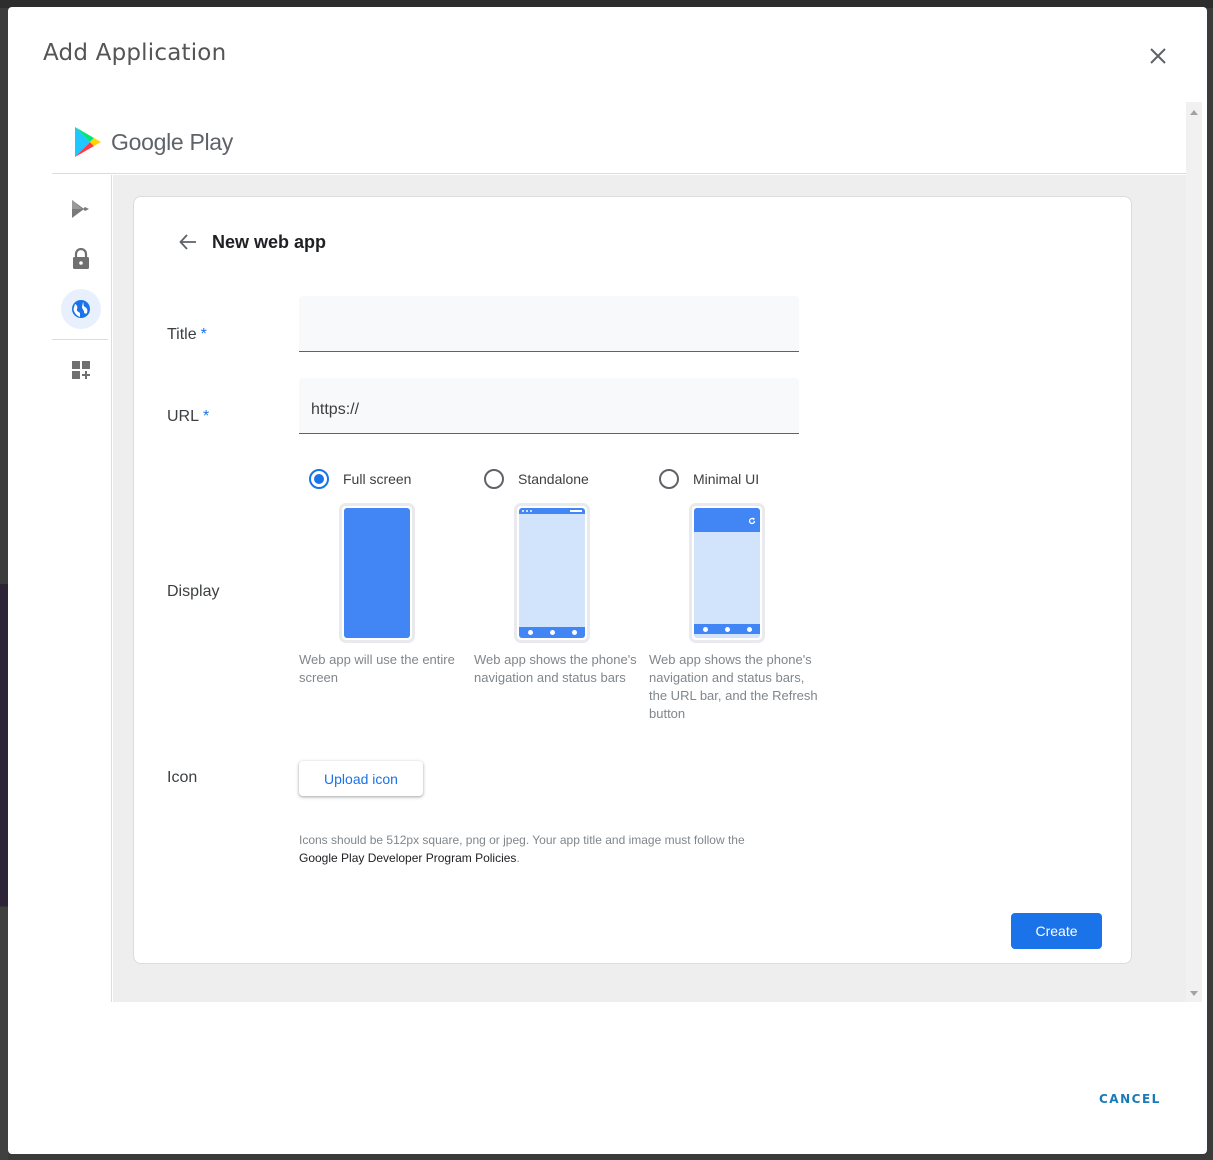  What do you see at coordinates (552, 511) in the screenshot?
I see `status-bar` at bounding box center [552, 511].